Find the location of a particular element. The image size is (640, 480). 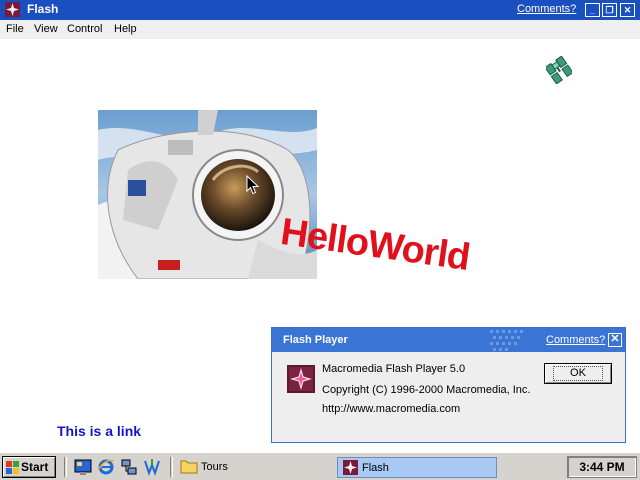

network-icon is located at coordinates (129, 467).